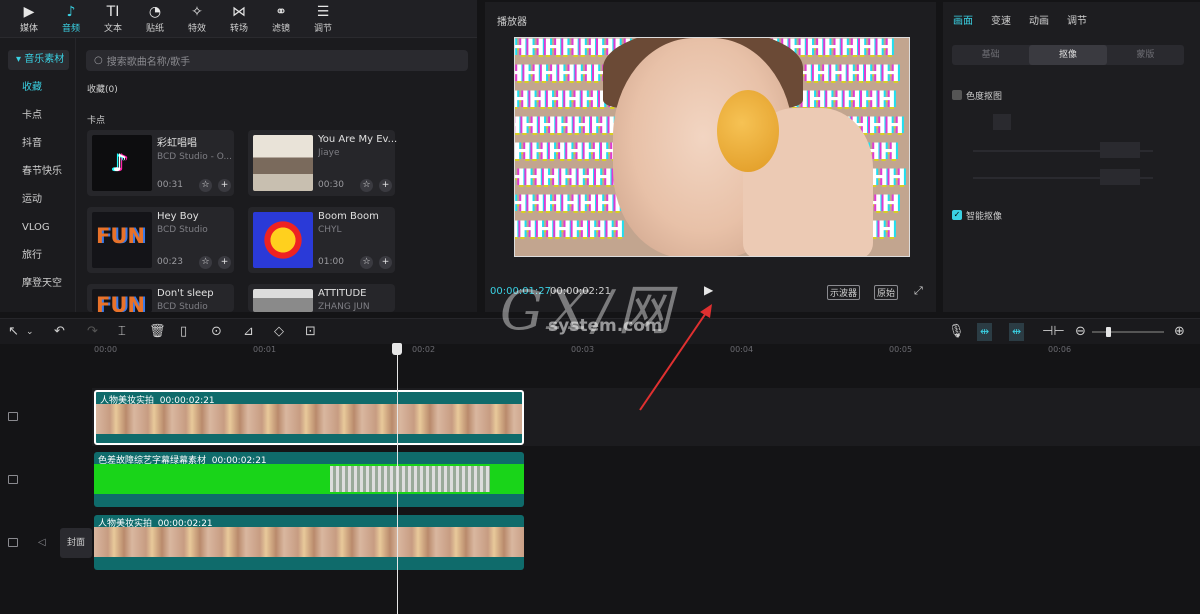 This screenshot has width=1200, height=614. I want to click on rotate-icon: ◇, so click(279, 332).